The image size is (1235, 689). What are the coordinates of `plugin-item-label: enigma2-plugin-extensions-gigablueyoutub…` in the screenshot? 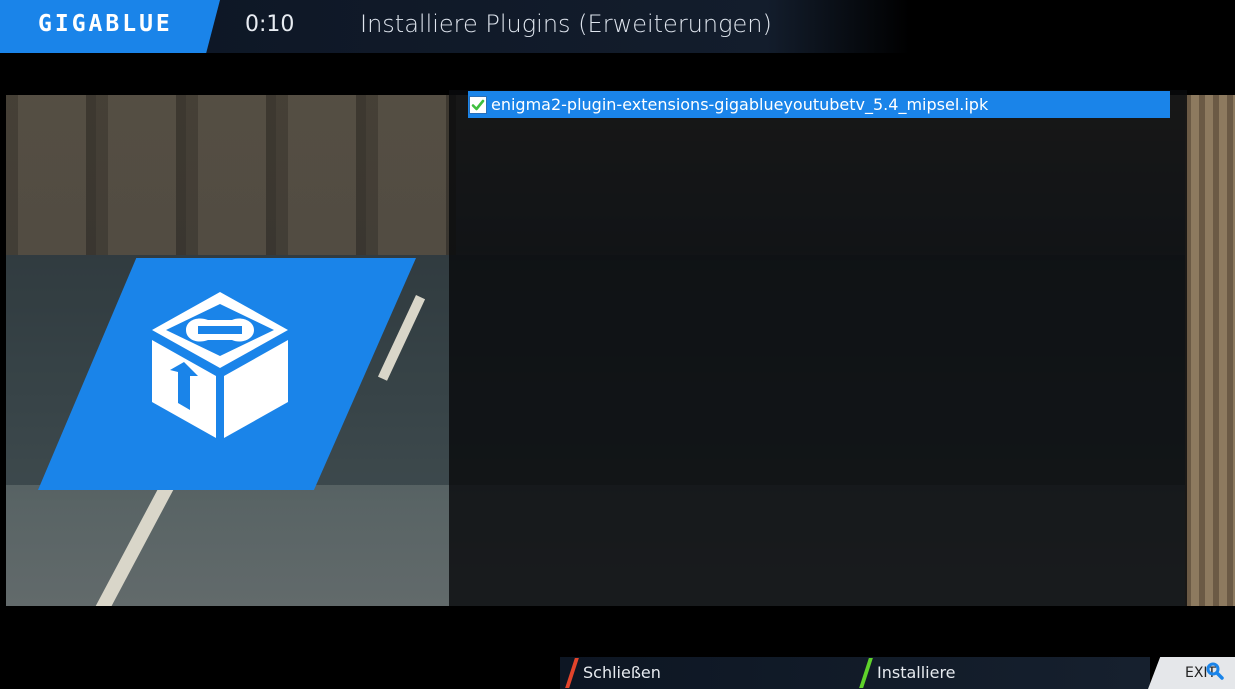 It's located at (740, 104).